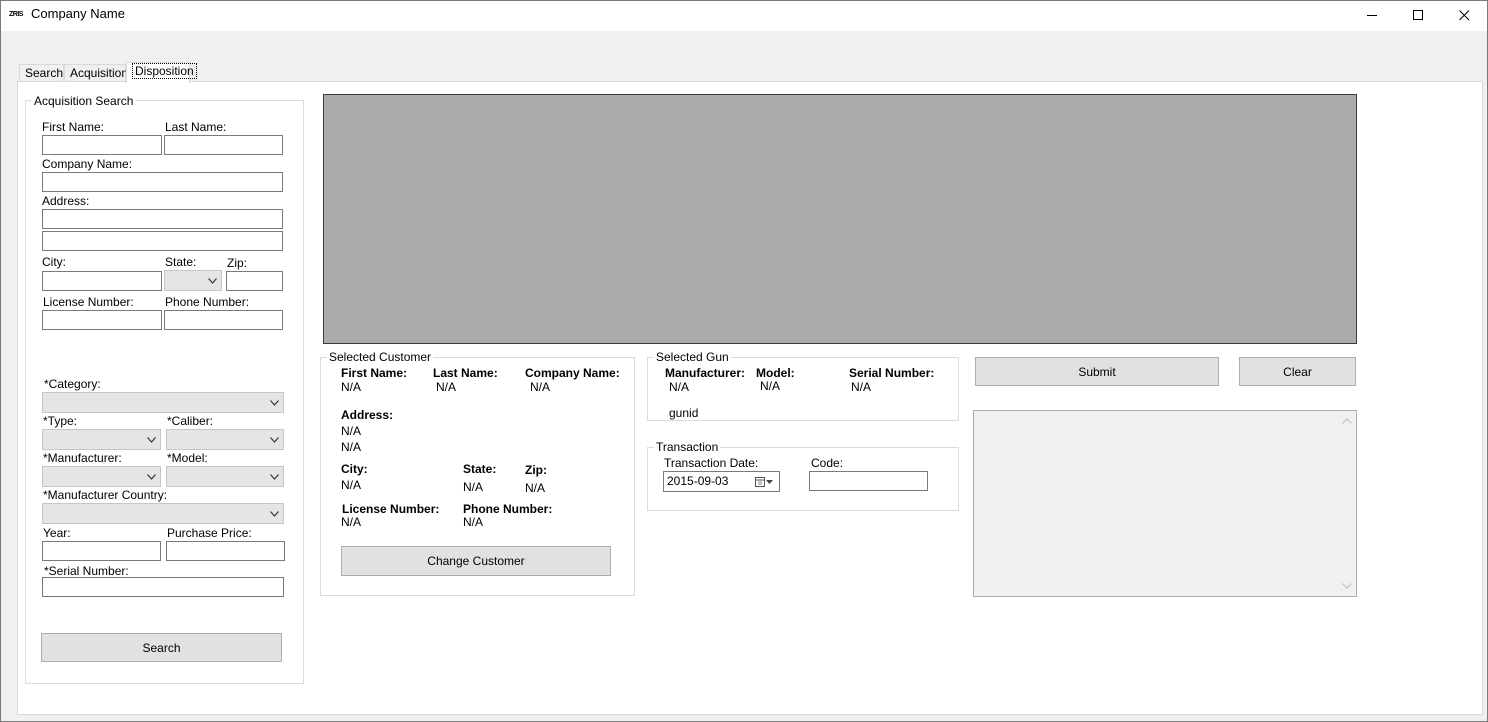 This screenshot has height=722, width=1488. Describe the element at coordinates (60, 421) in the screenshot. I see `type-label: *Type:` at that location.